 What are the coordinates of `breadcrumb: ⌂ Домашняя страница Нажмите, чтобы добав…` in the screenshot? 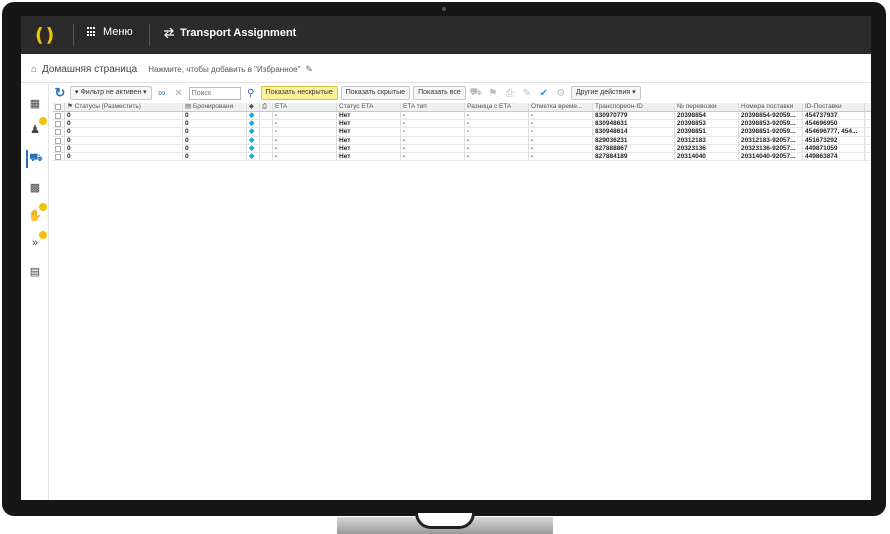 It's located at (172, 69).